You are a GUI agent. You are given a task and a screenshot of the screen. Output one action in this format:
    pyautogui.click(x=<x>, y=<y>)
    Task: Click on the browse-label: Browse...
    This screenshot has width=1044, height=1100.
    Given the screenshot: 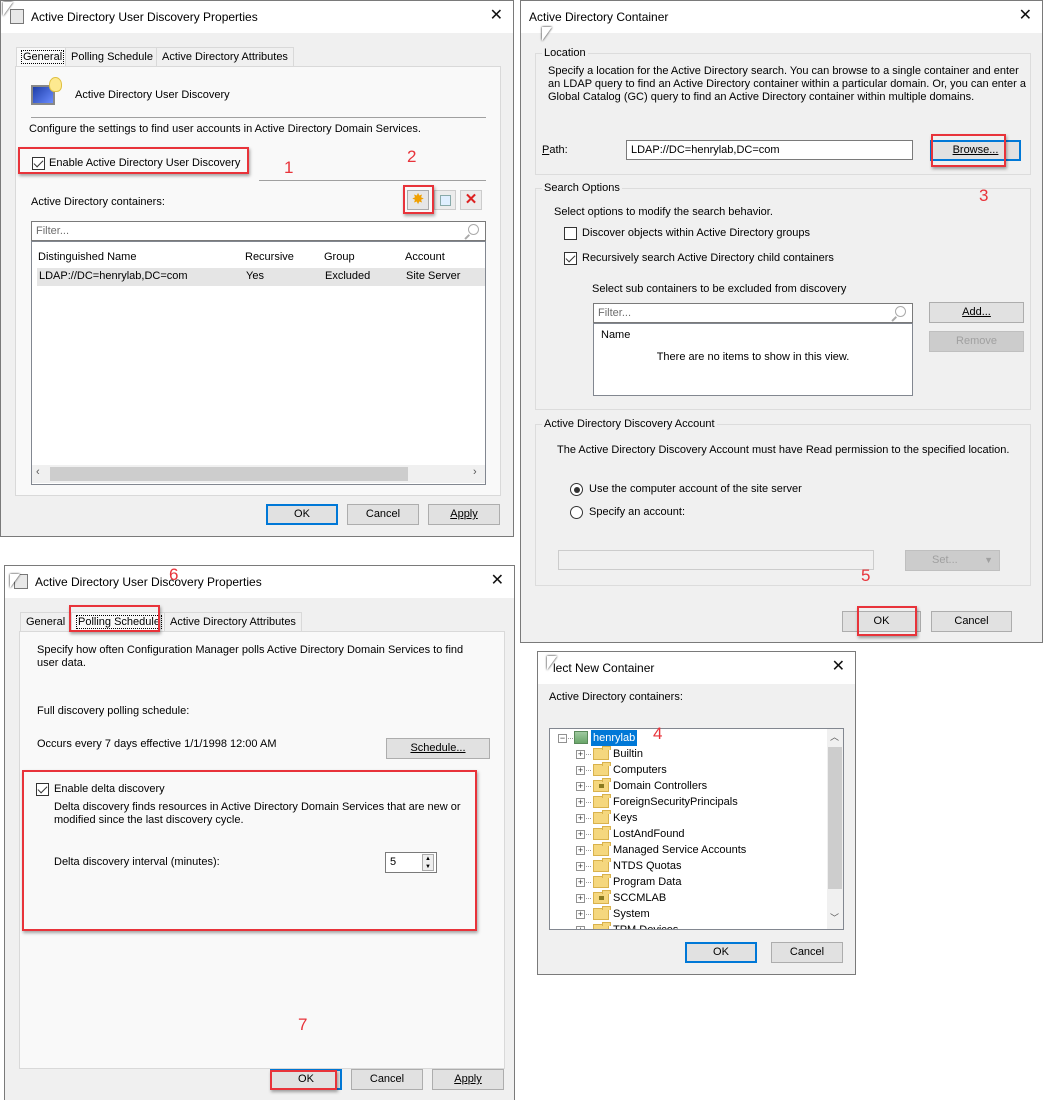 What is the action you would take?
    pyautogui.click(x=975, y=150)
    